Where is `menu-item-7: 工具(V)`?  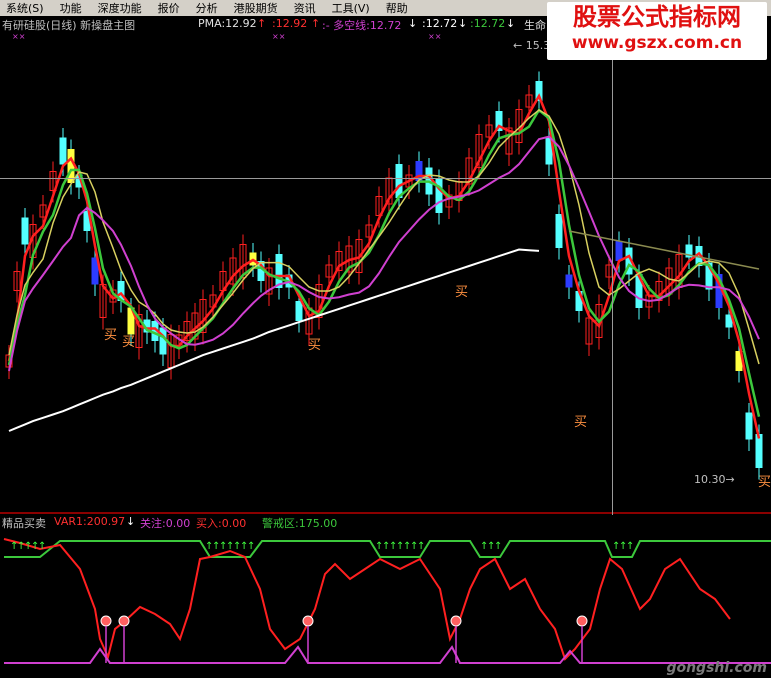
menu-item-7: 工具(V) is located at coordinates (353, 8).